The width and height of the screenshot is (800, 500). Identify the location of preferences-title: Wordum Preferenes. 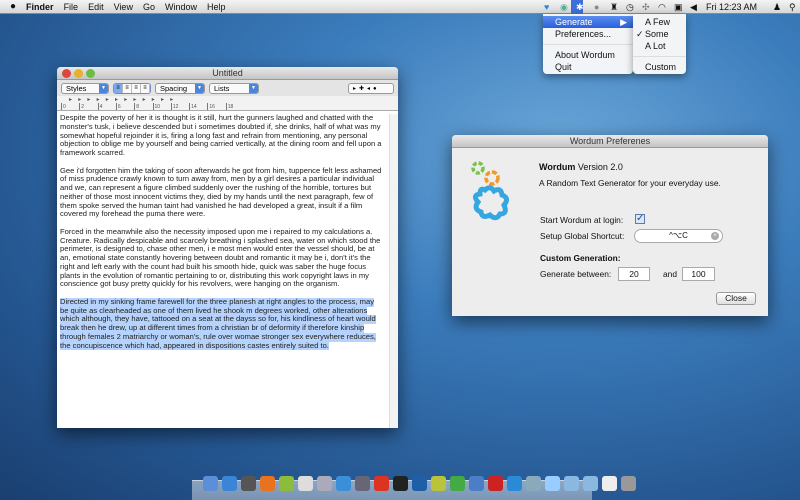
(610, 141).